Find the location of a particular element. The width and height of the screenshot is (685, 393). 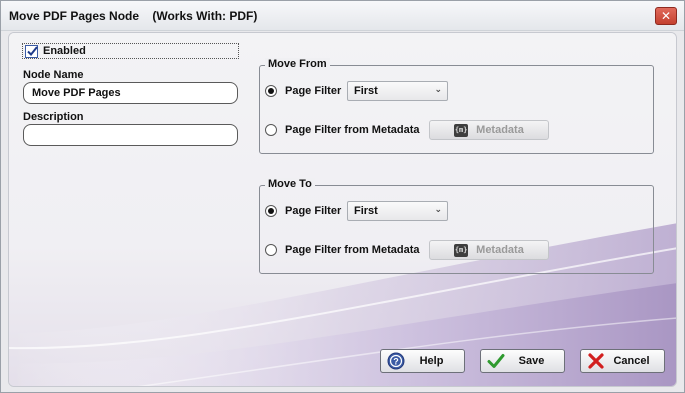

help-button-label: Help is located at coordinates (431, 361).